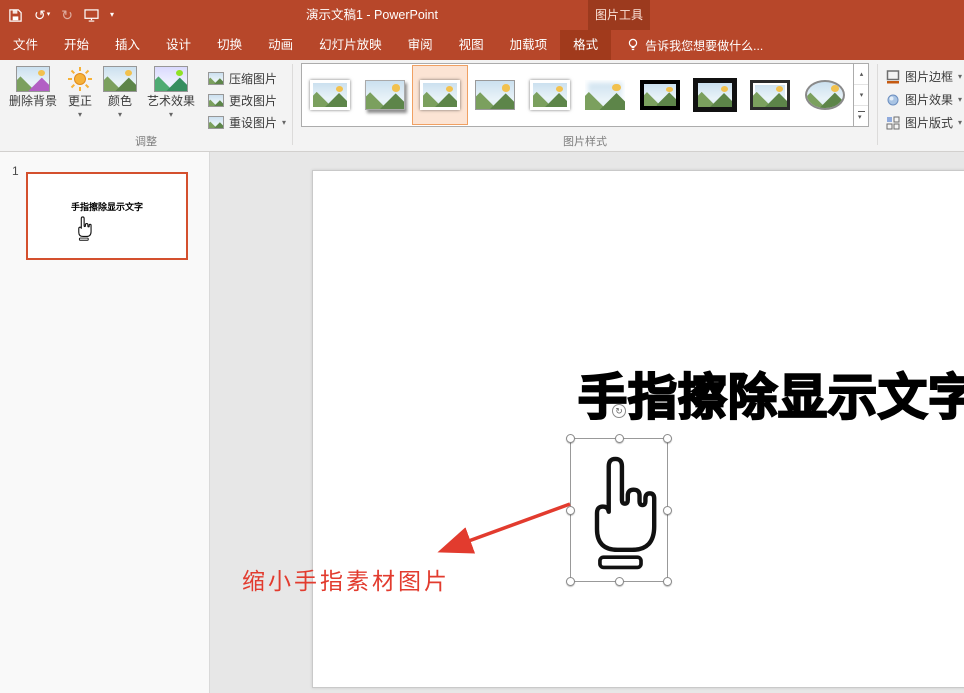 The width and height of the screenshot is (964, 693). I want to click on picture-effects-button: 图片效果 ▾, so click(924, 99).